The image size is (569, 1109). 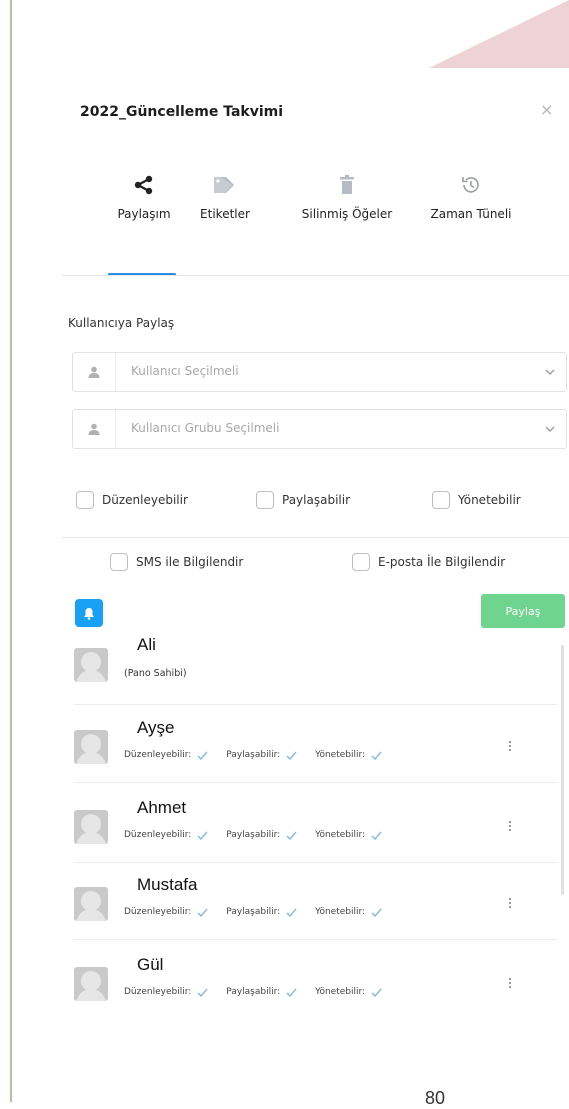 What do you see at coordinates (315, 537) in the screenshot?
I see `divider` at bounding box center [315, 537].